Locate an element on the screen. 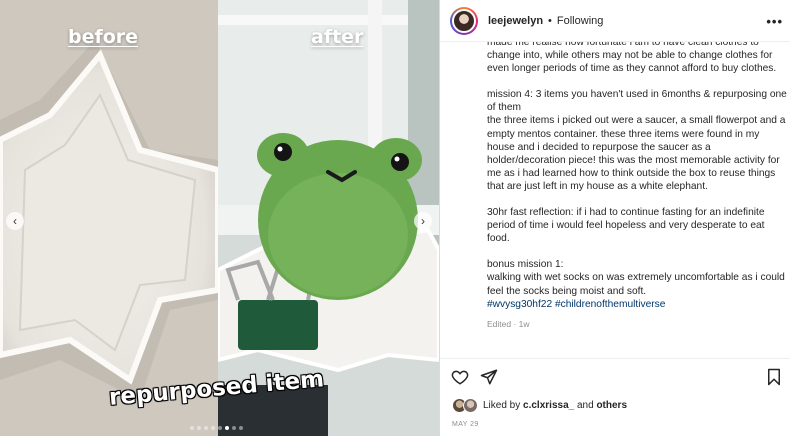 Image resolution: width=790 pixels, height=436 pixels. following-button: Following is located at coordinates (580, 21).